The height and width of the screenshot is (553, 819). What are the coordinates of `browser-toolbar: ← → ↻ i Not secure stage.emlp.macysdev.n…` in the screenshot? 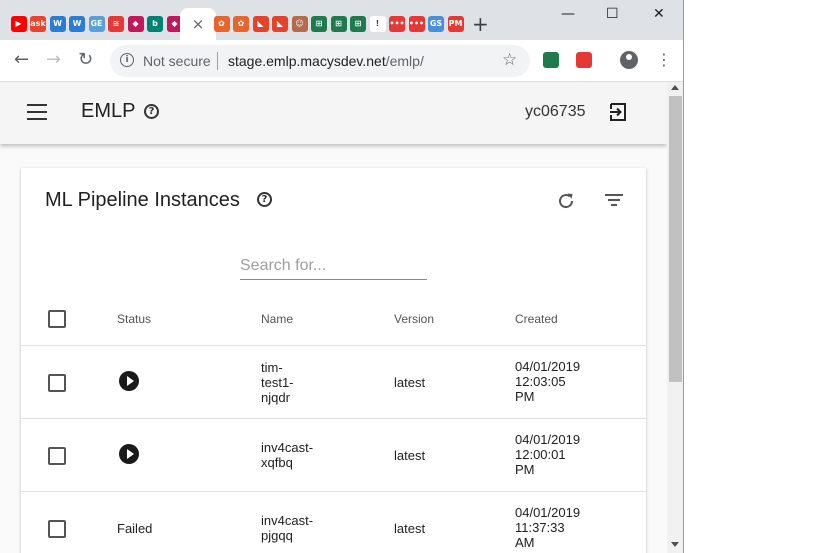 It's located at (341, 61).